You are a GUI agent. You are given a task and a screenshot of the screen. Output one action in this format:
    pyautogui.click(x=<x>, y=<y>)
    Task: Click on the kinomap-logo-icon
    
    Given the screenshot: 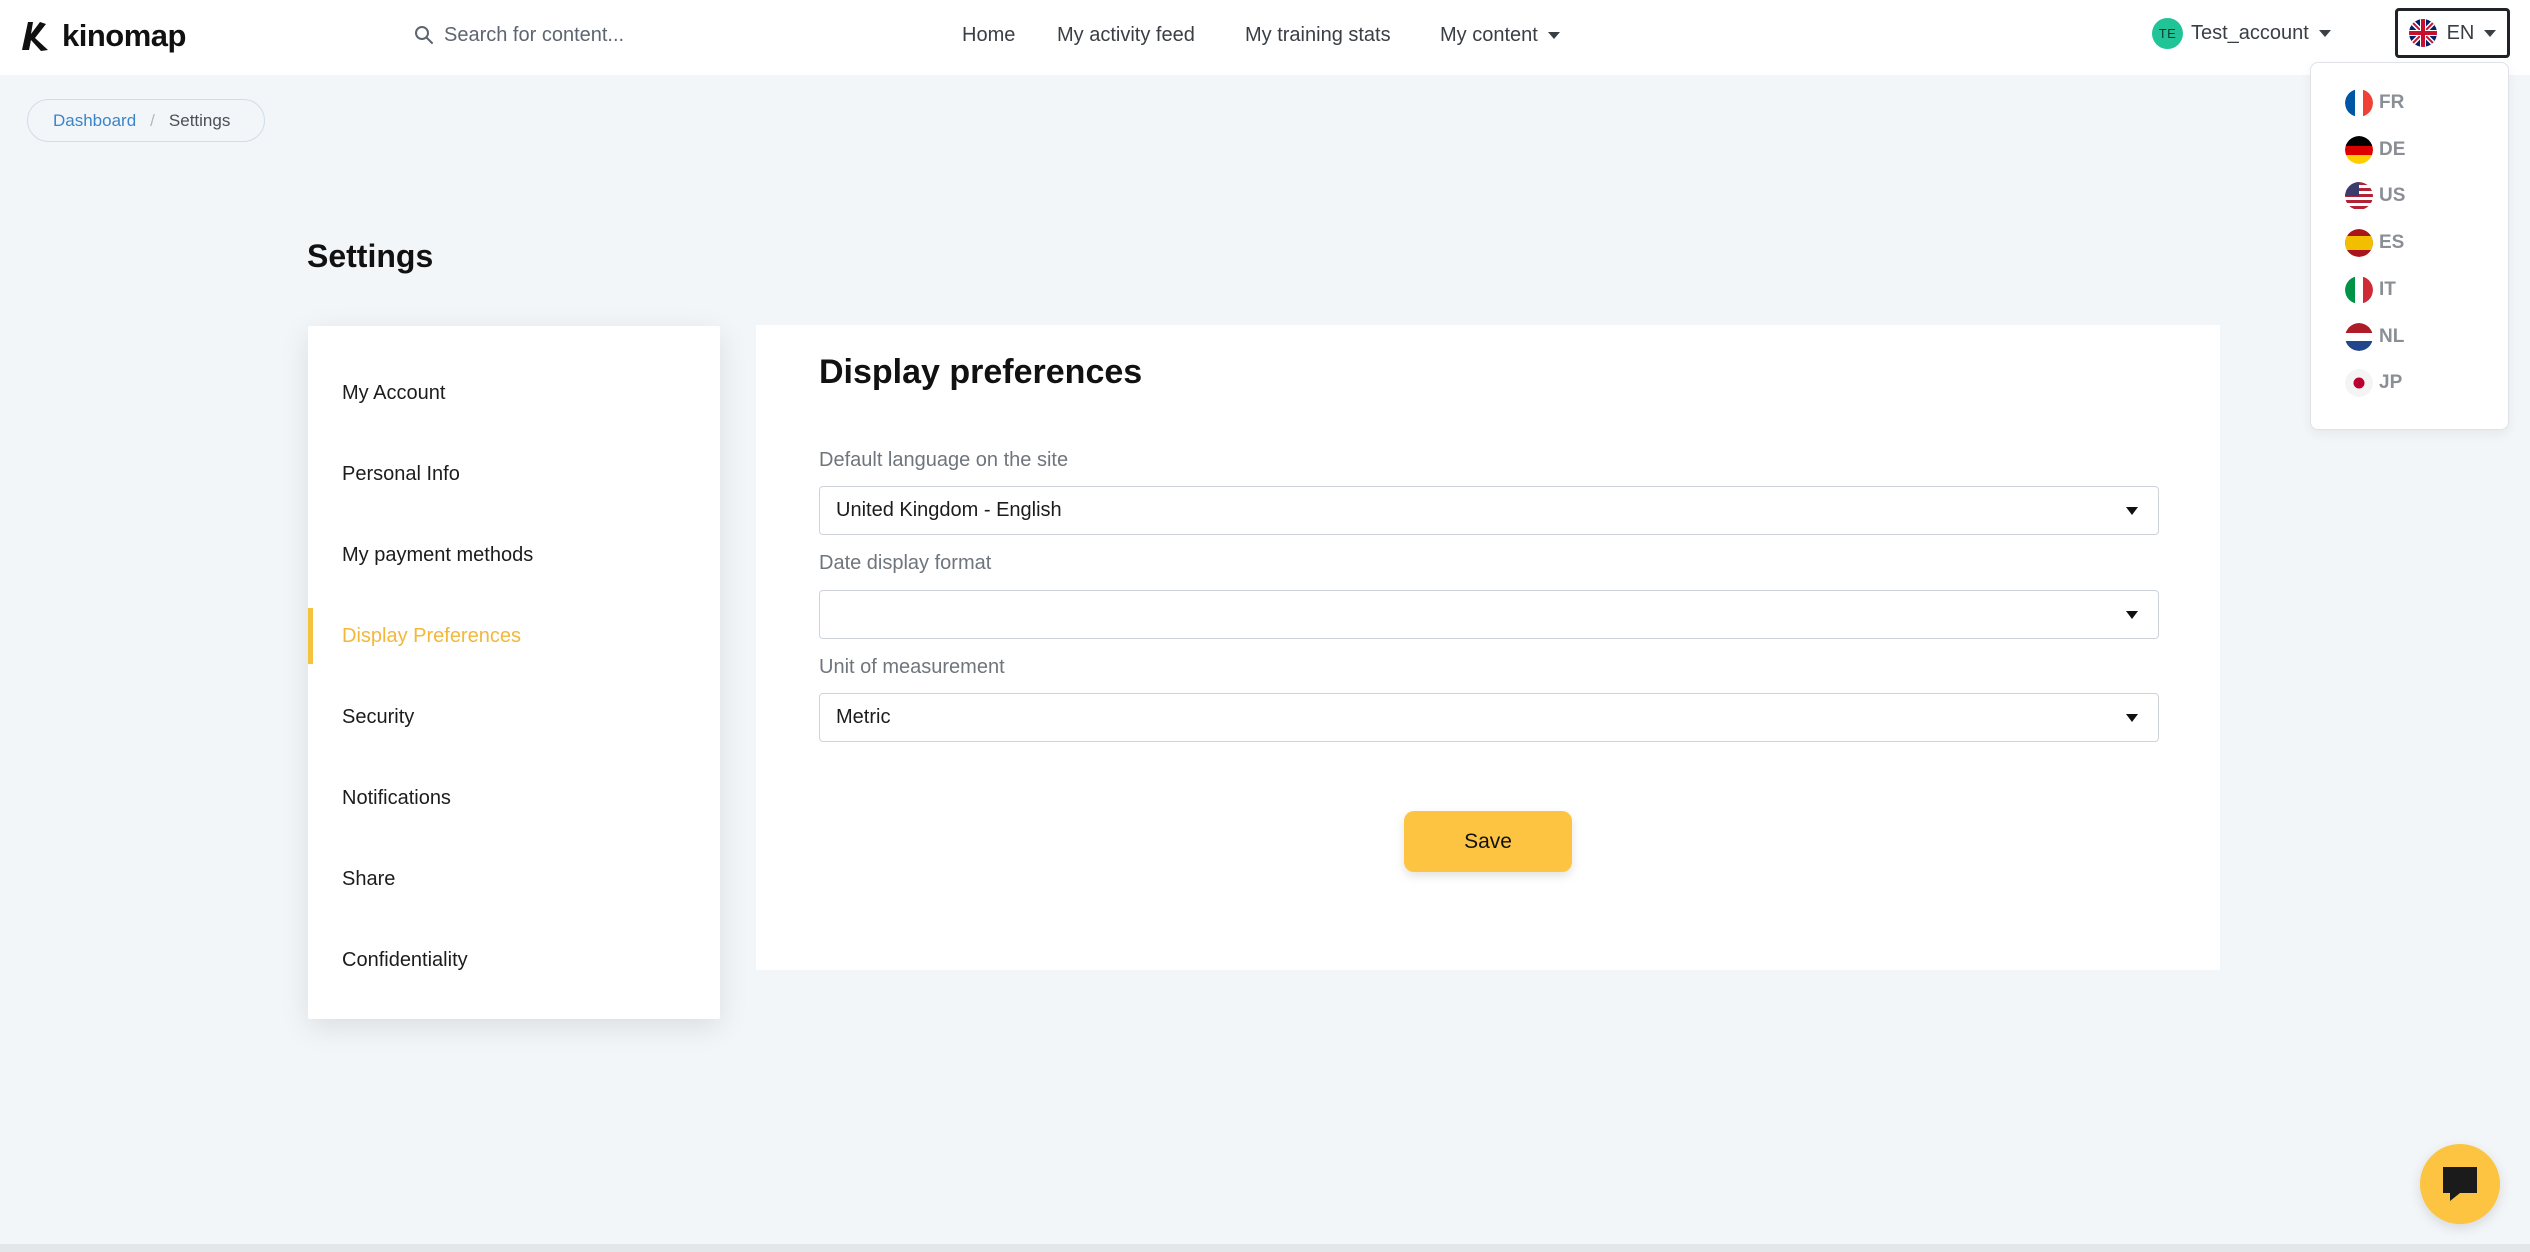 What is the action you would take?
    pyautogui.click(x=35, y=36)
    